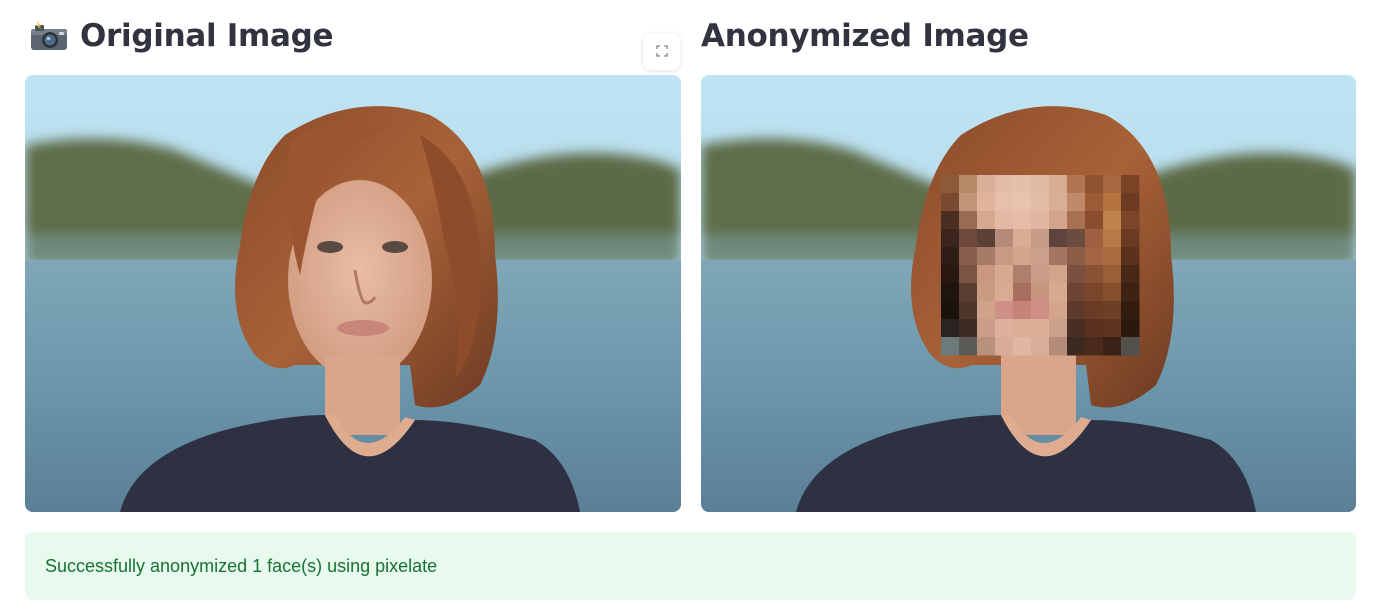 Image resolution: width=1391 pixels, height=601 pixels. I want to click on fullscreen-icon, so click(661, 51).